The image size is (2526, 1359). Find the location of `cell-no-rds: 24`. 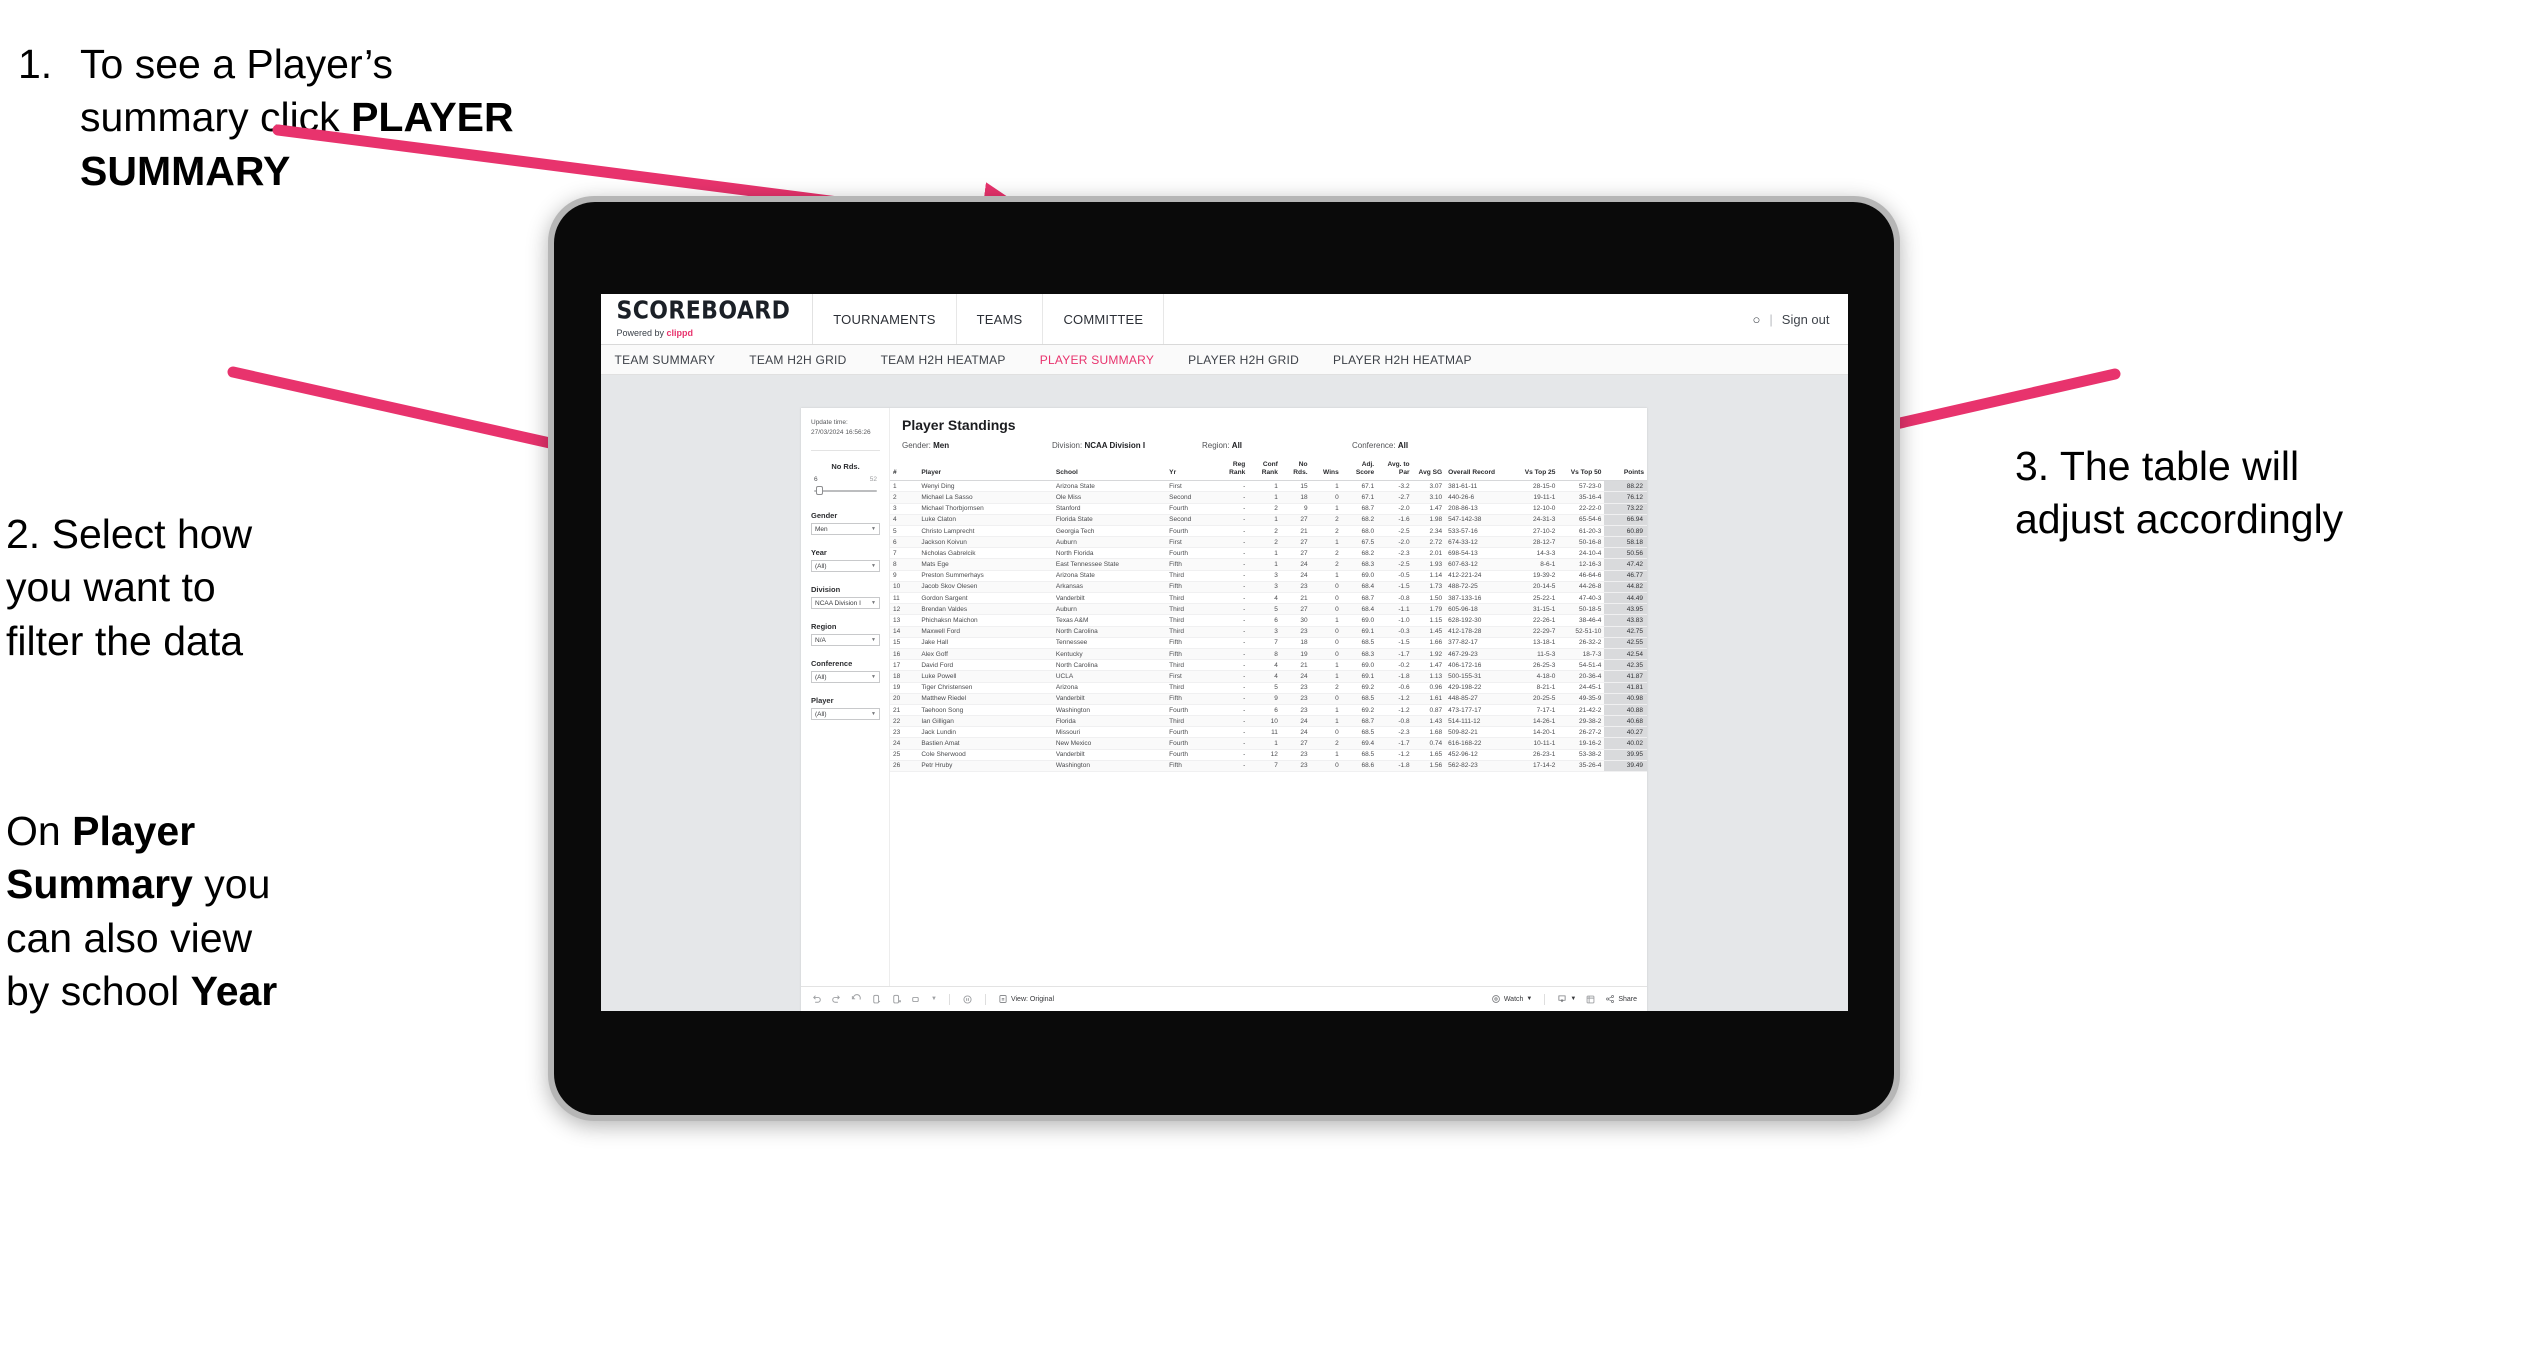

cell-no-rds: 24 is located at coordinates (1295, 721).